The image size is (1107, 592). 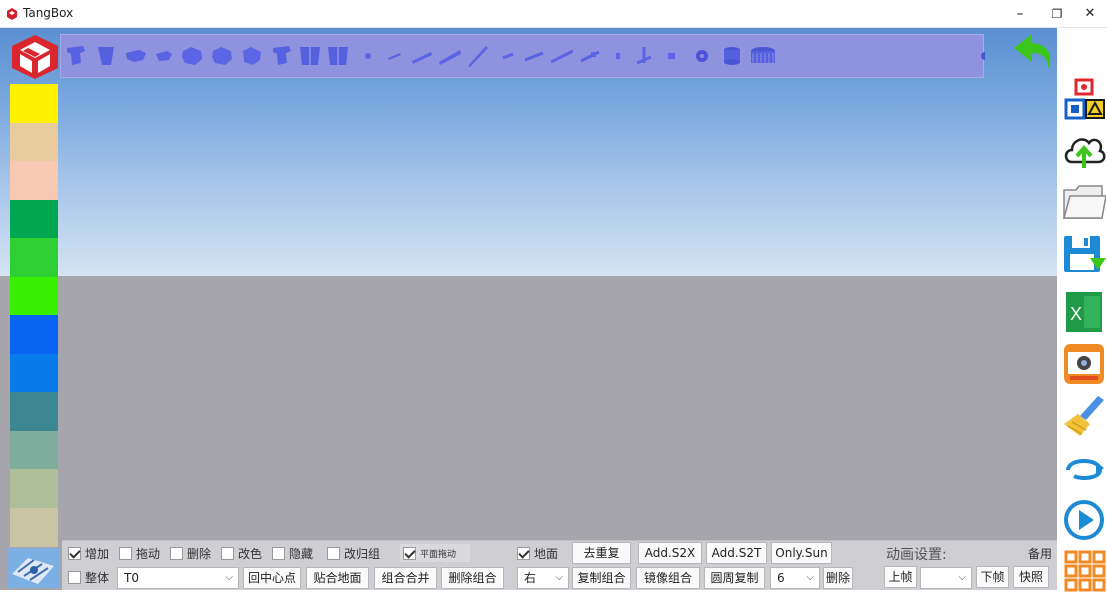 What do you see at coordinates (176, 553) in the screenshot?
I see `delete-checkbox-box` at bounding box center [176, 553].